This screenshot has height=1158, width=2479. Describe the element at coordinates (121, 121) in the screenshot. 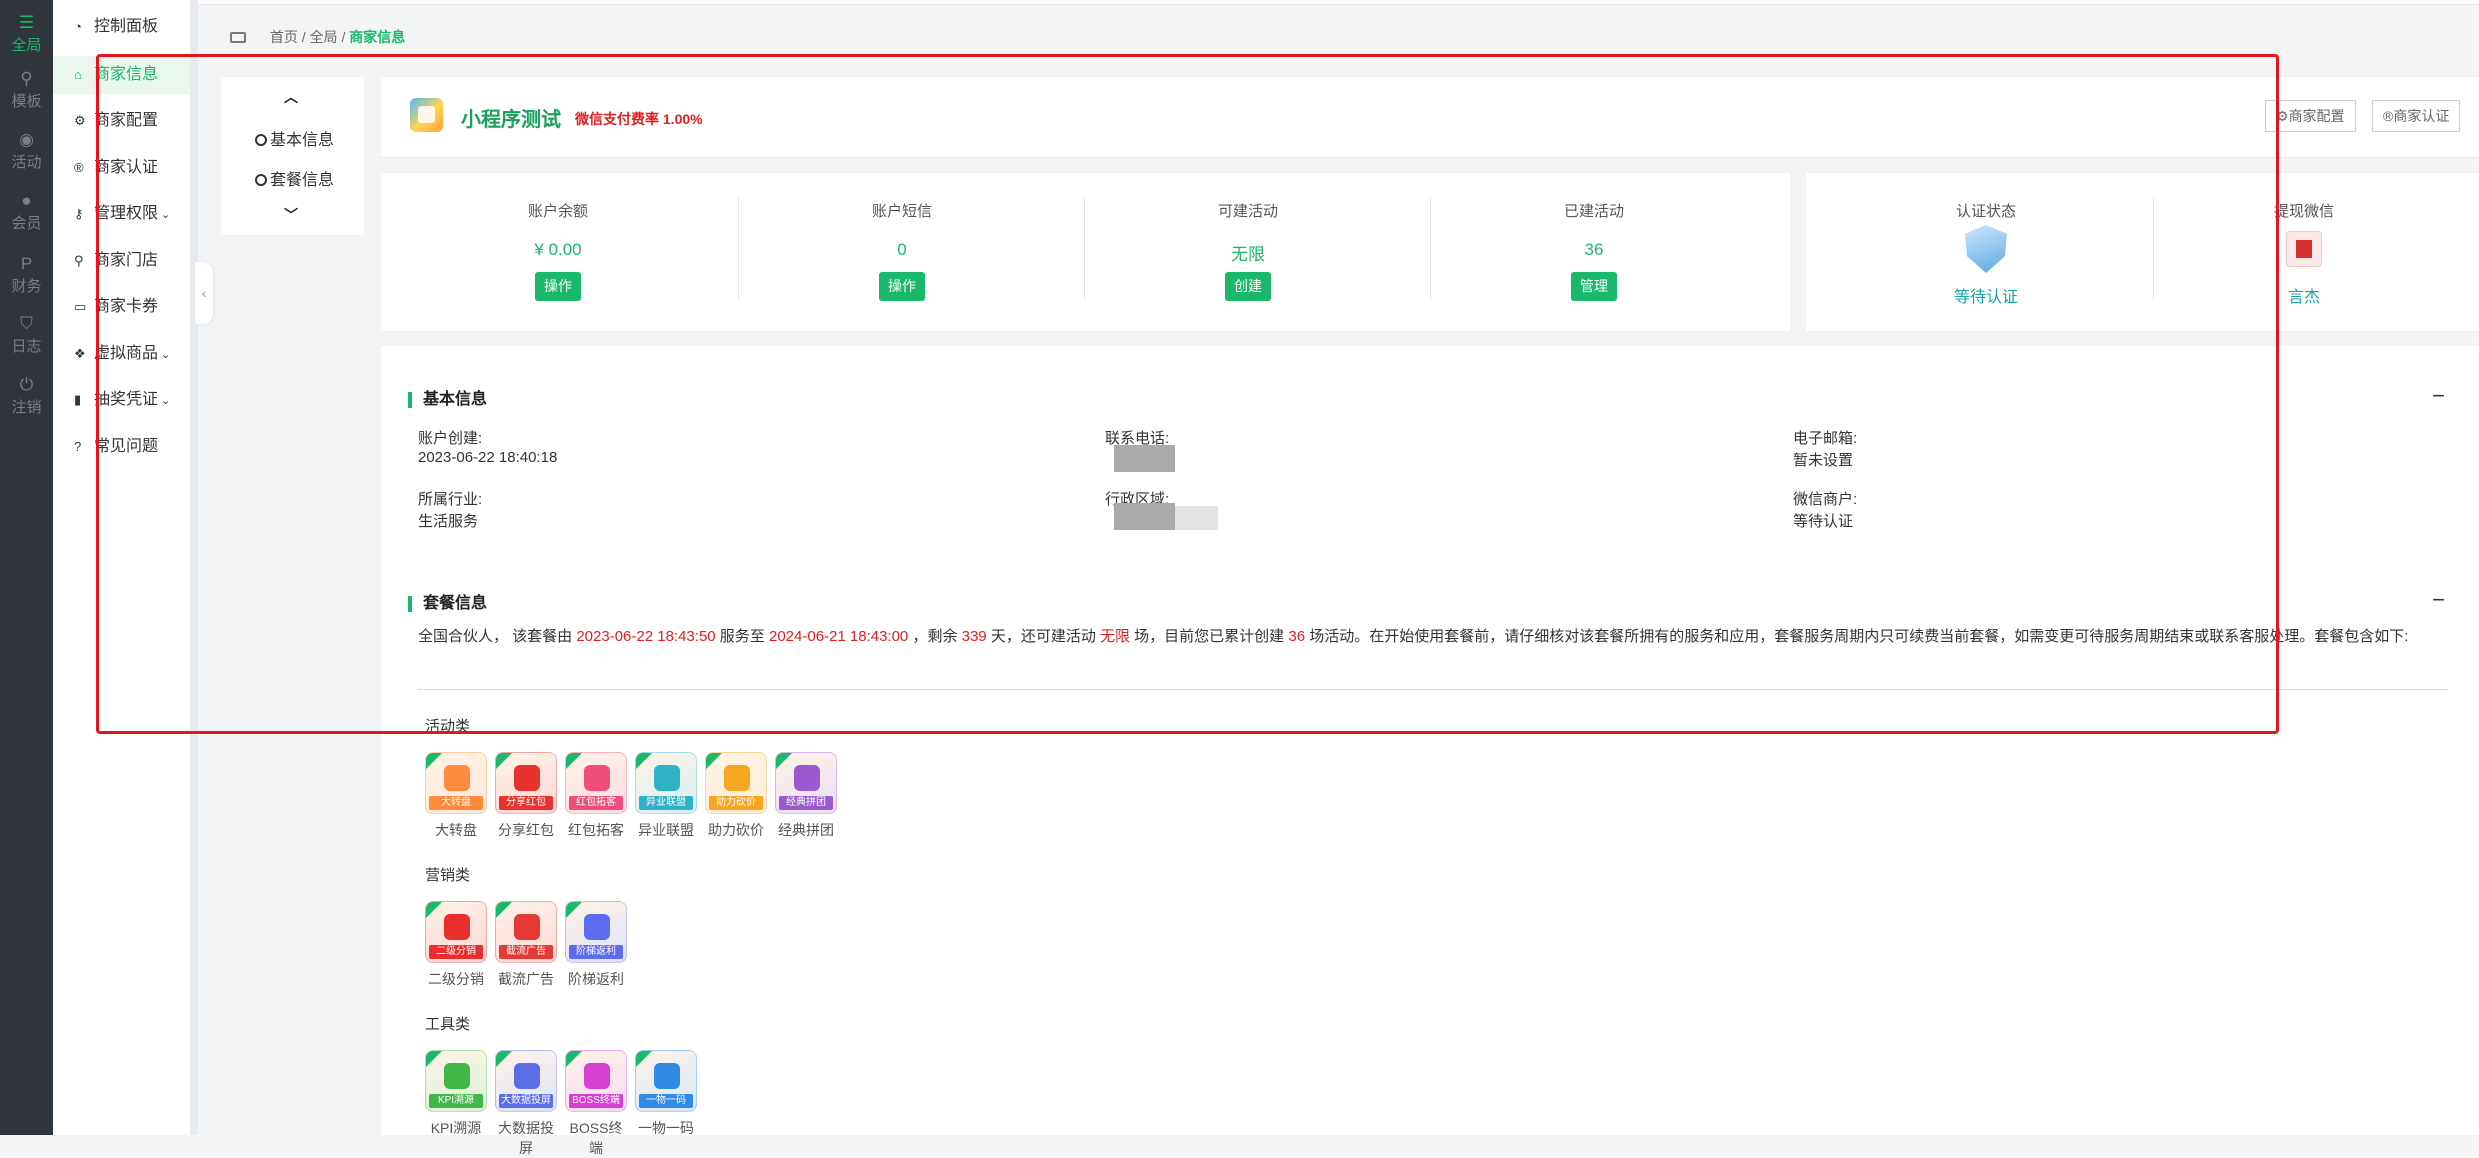

I see `sidebar-item-merchant-config: ⚙ 商家配置` at that location.